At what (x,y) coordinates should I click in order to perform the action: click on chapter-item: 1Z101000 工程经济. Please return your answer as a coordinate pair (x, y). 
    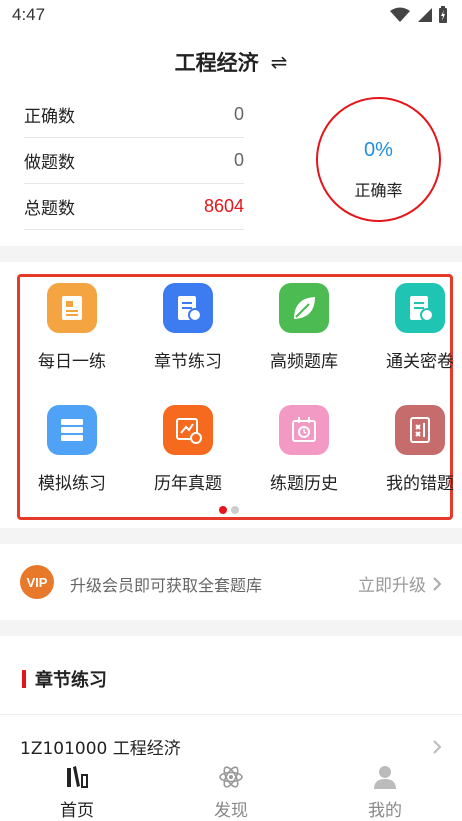
    Looking at the image, I should click on (231, 746).